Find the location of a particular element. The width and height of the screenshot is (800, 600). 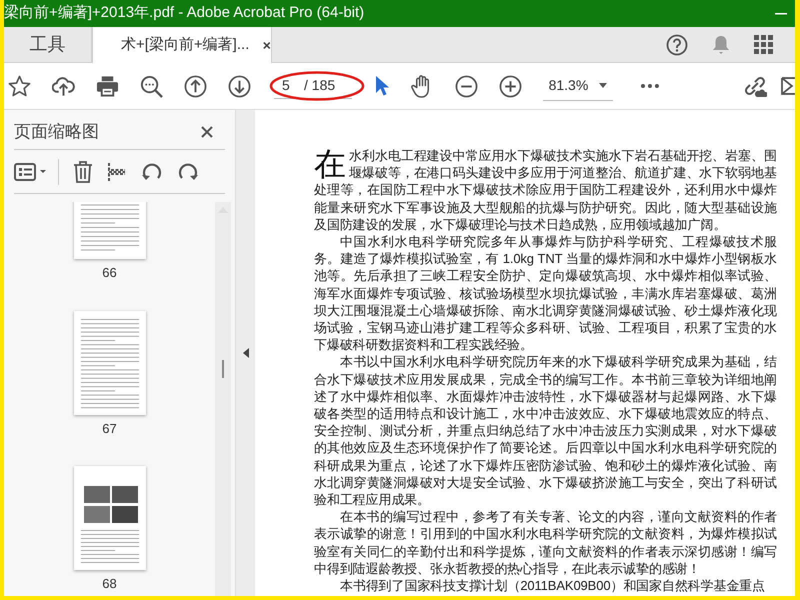

page-extract-icon is located at coordinates (117, 172).